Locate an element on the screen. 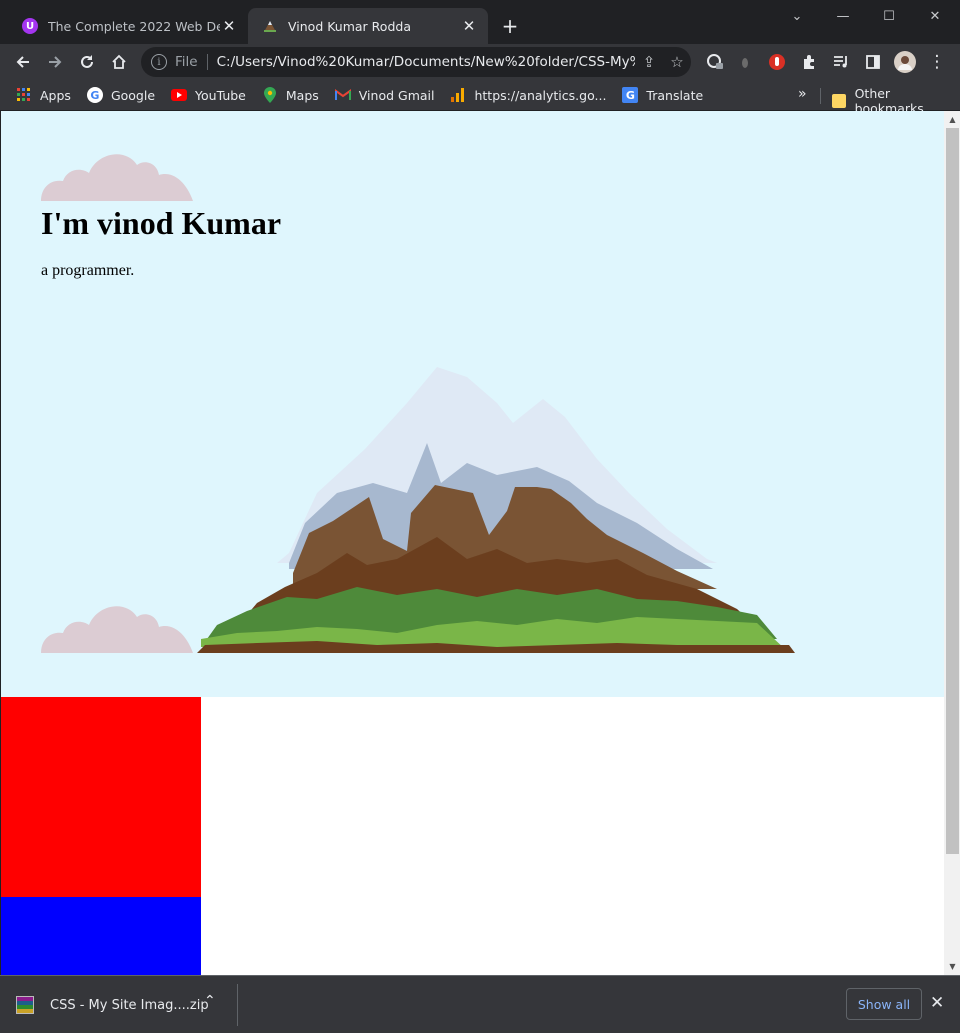  zip-archive-icon is located at coordinates (25, 1005).